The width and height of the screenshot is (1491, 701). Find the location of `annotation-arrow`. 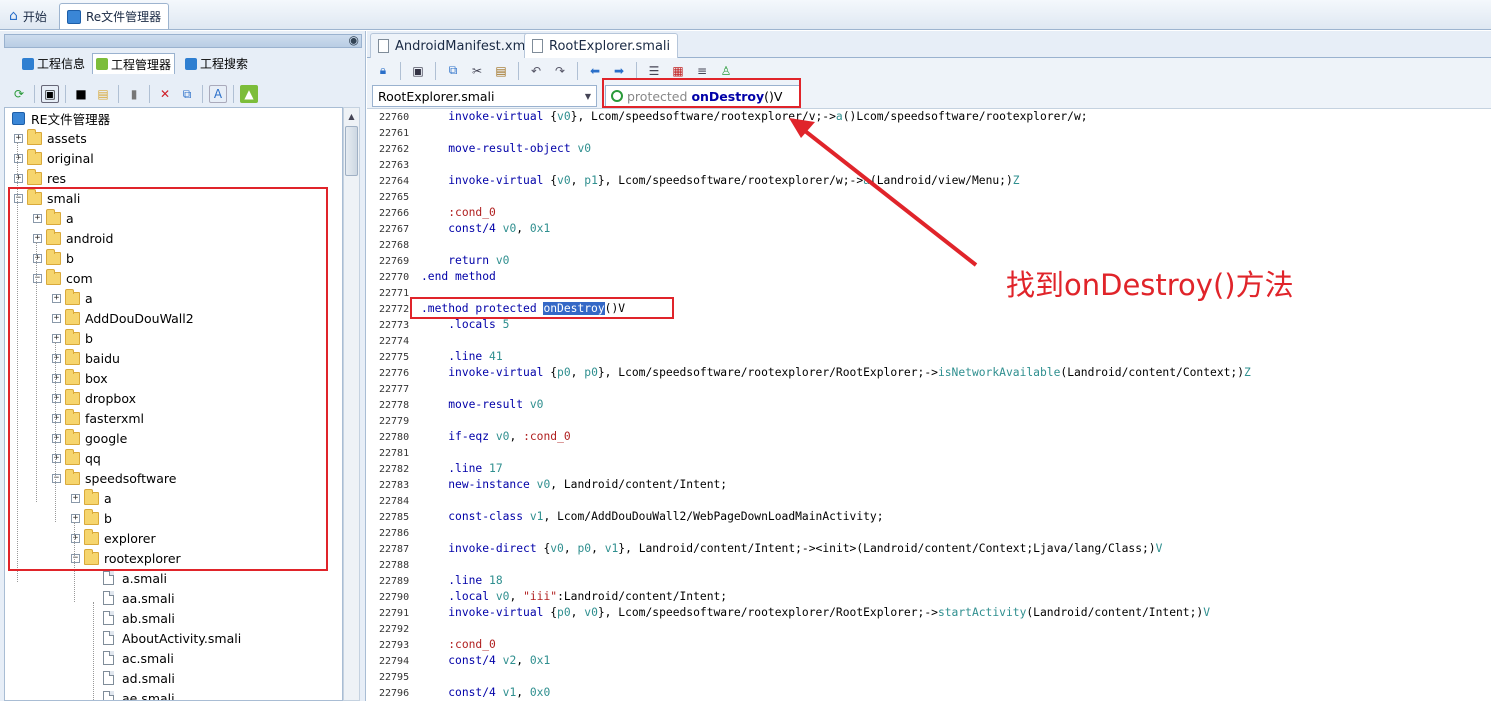

annotation-arrow is located at coordinates (883, 192).